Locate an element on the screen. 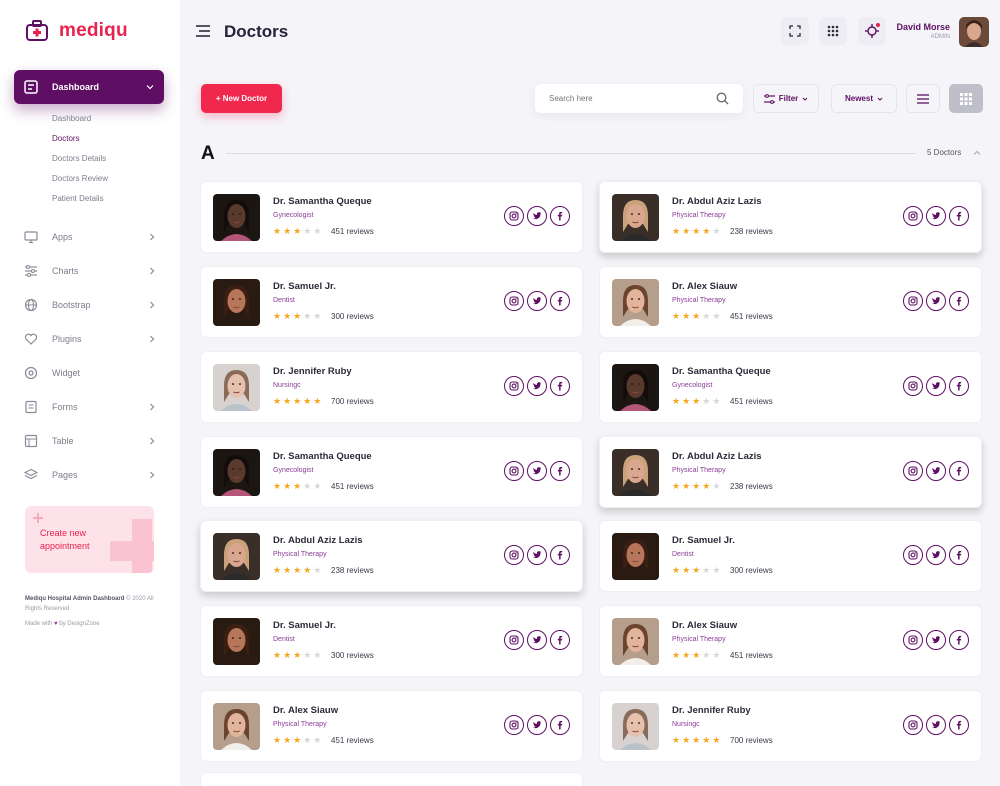 The image size is (1000, 786). sidebar-item-forms: Forms is located at coordinates (90, 407).